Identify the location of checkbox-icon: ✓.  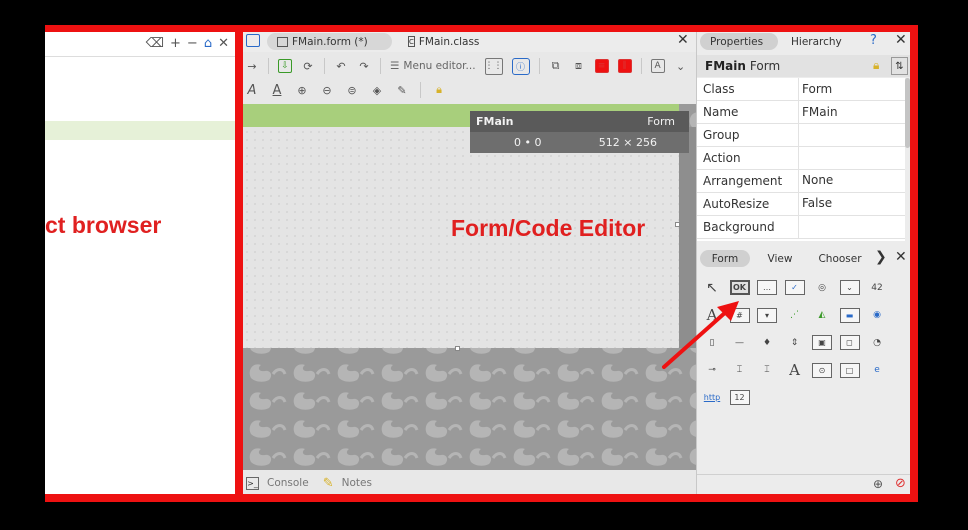
(795, 287).